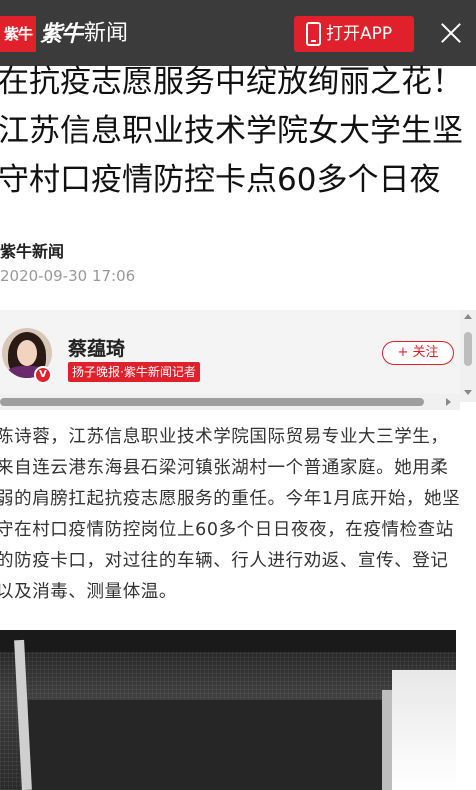 Image resolution: width=476 pixels, height=790 pixels. What do you see at coordinates (451, 33) in the screenshot?
I see `close-icon` at bounding box center [451, 33].